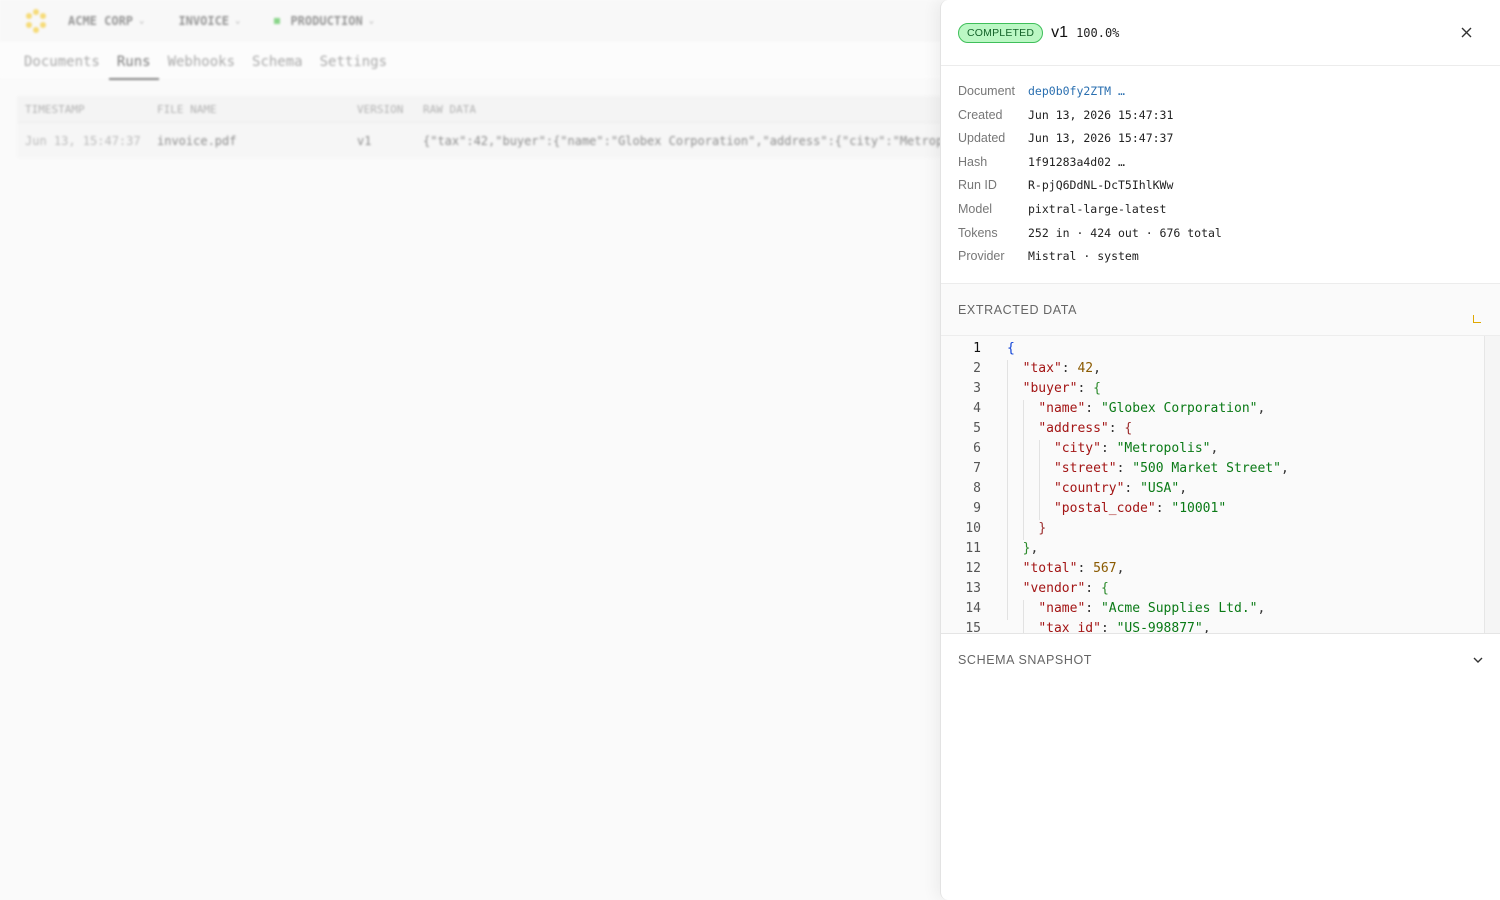 This screenshot has height=900, width=1500. What do you see at coordinates (1212, 588) in the screenshot?
I see `code-line: 13 "vendor": {` at bounding box center [1212, 588].